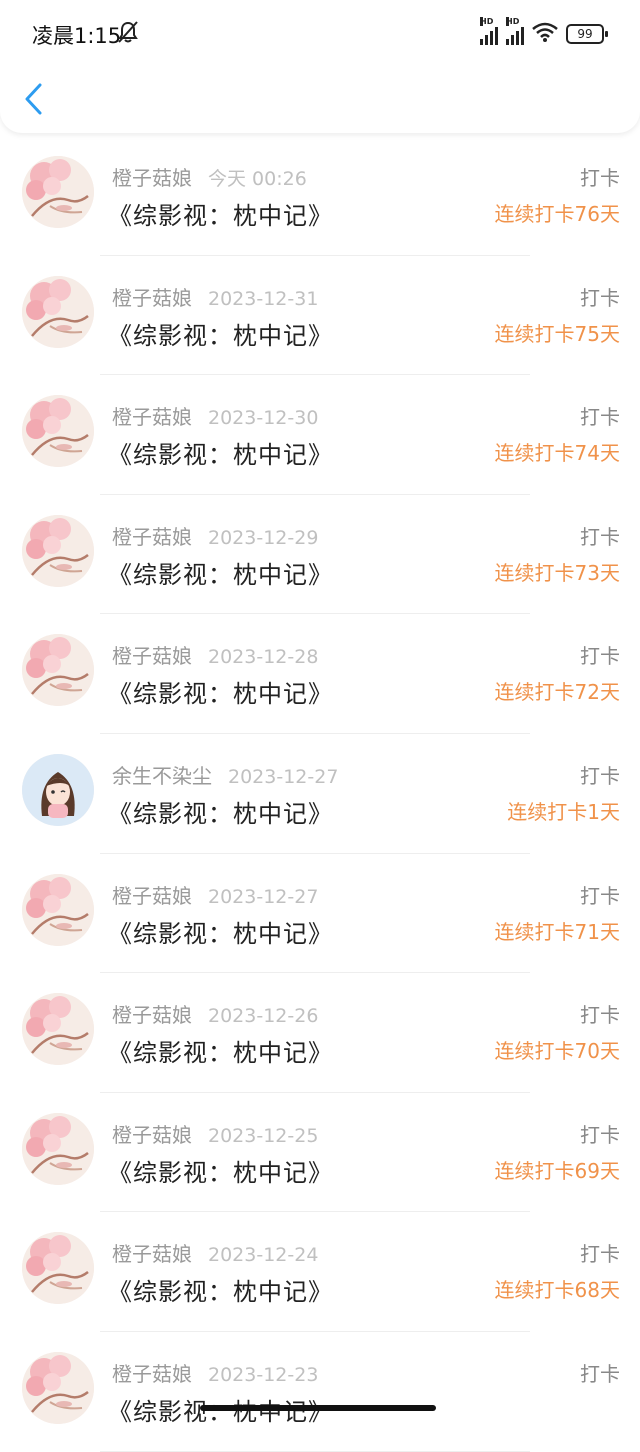  I want to click on user-name: 橙子菇娘 2023-12-23, so click(215, 1373).